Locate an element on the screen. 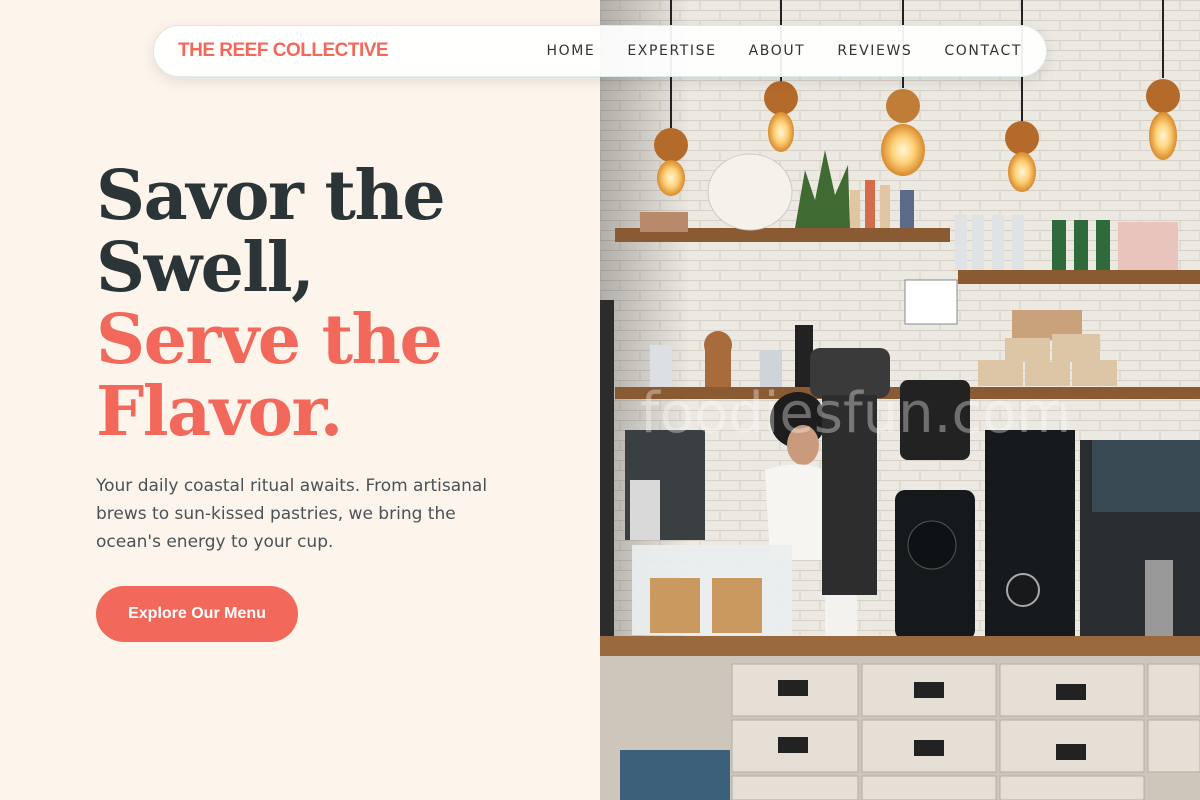  nav-link-about: ABOUT is located at coordinates (777, 51).